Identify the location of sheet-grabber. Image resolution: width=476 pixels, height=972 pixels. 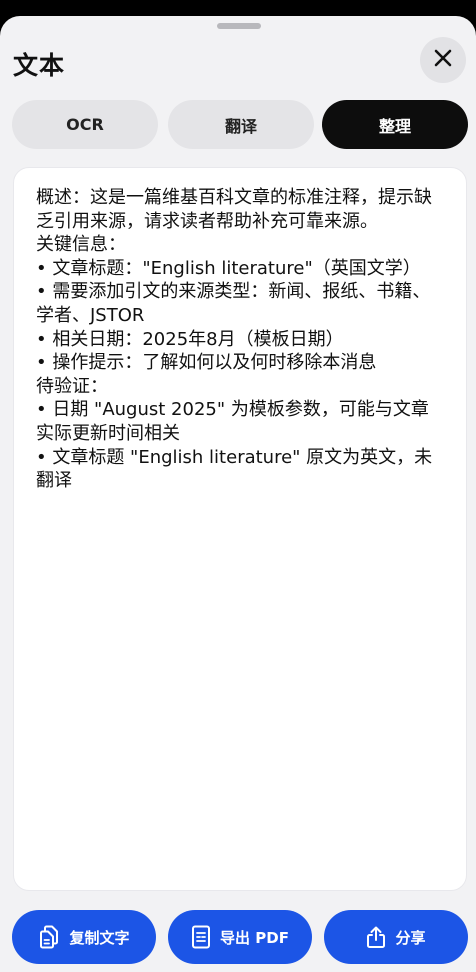
(239, 26).